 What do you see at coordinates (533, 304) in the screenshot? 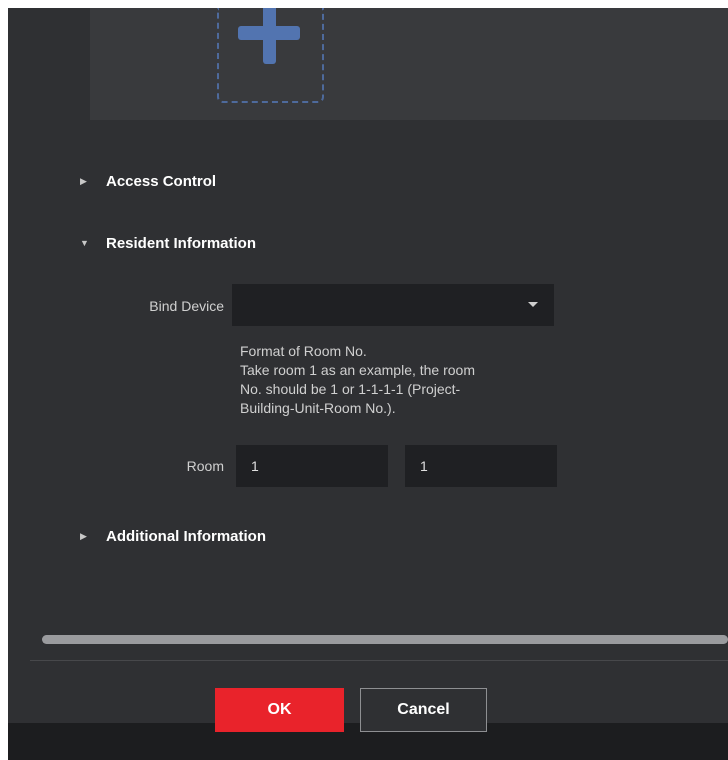
I see `dropdown-caret-icon` at bounding box center [533, 304].